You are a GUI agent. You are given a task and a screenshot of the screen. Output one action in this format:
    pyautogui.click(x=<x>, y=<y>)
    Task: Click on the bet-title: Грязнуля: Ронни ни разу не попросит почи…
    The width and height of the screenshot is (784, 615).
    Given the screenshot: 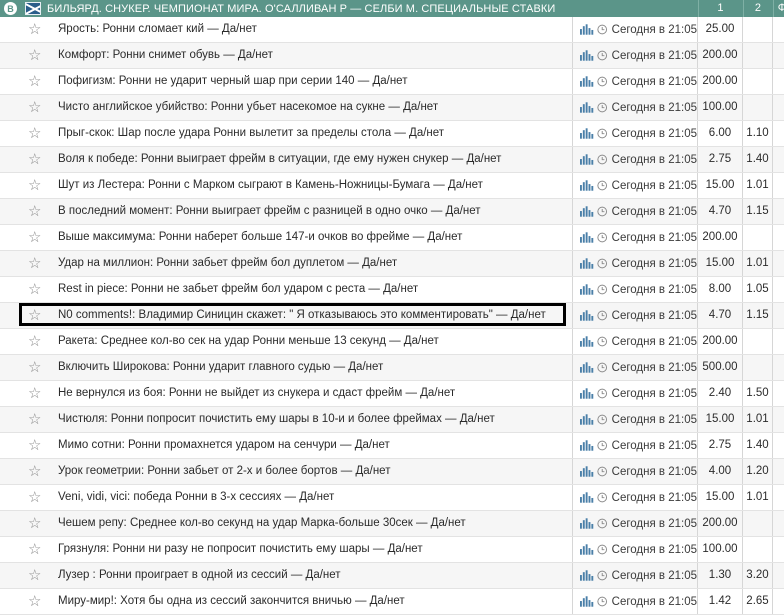 What is the action you would take?
    pyautogui.click(x=240, y=549)
    